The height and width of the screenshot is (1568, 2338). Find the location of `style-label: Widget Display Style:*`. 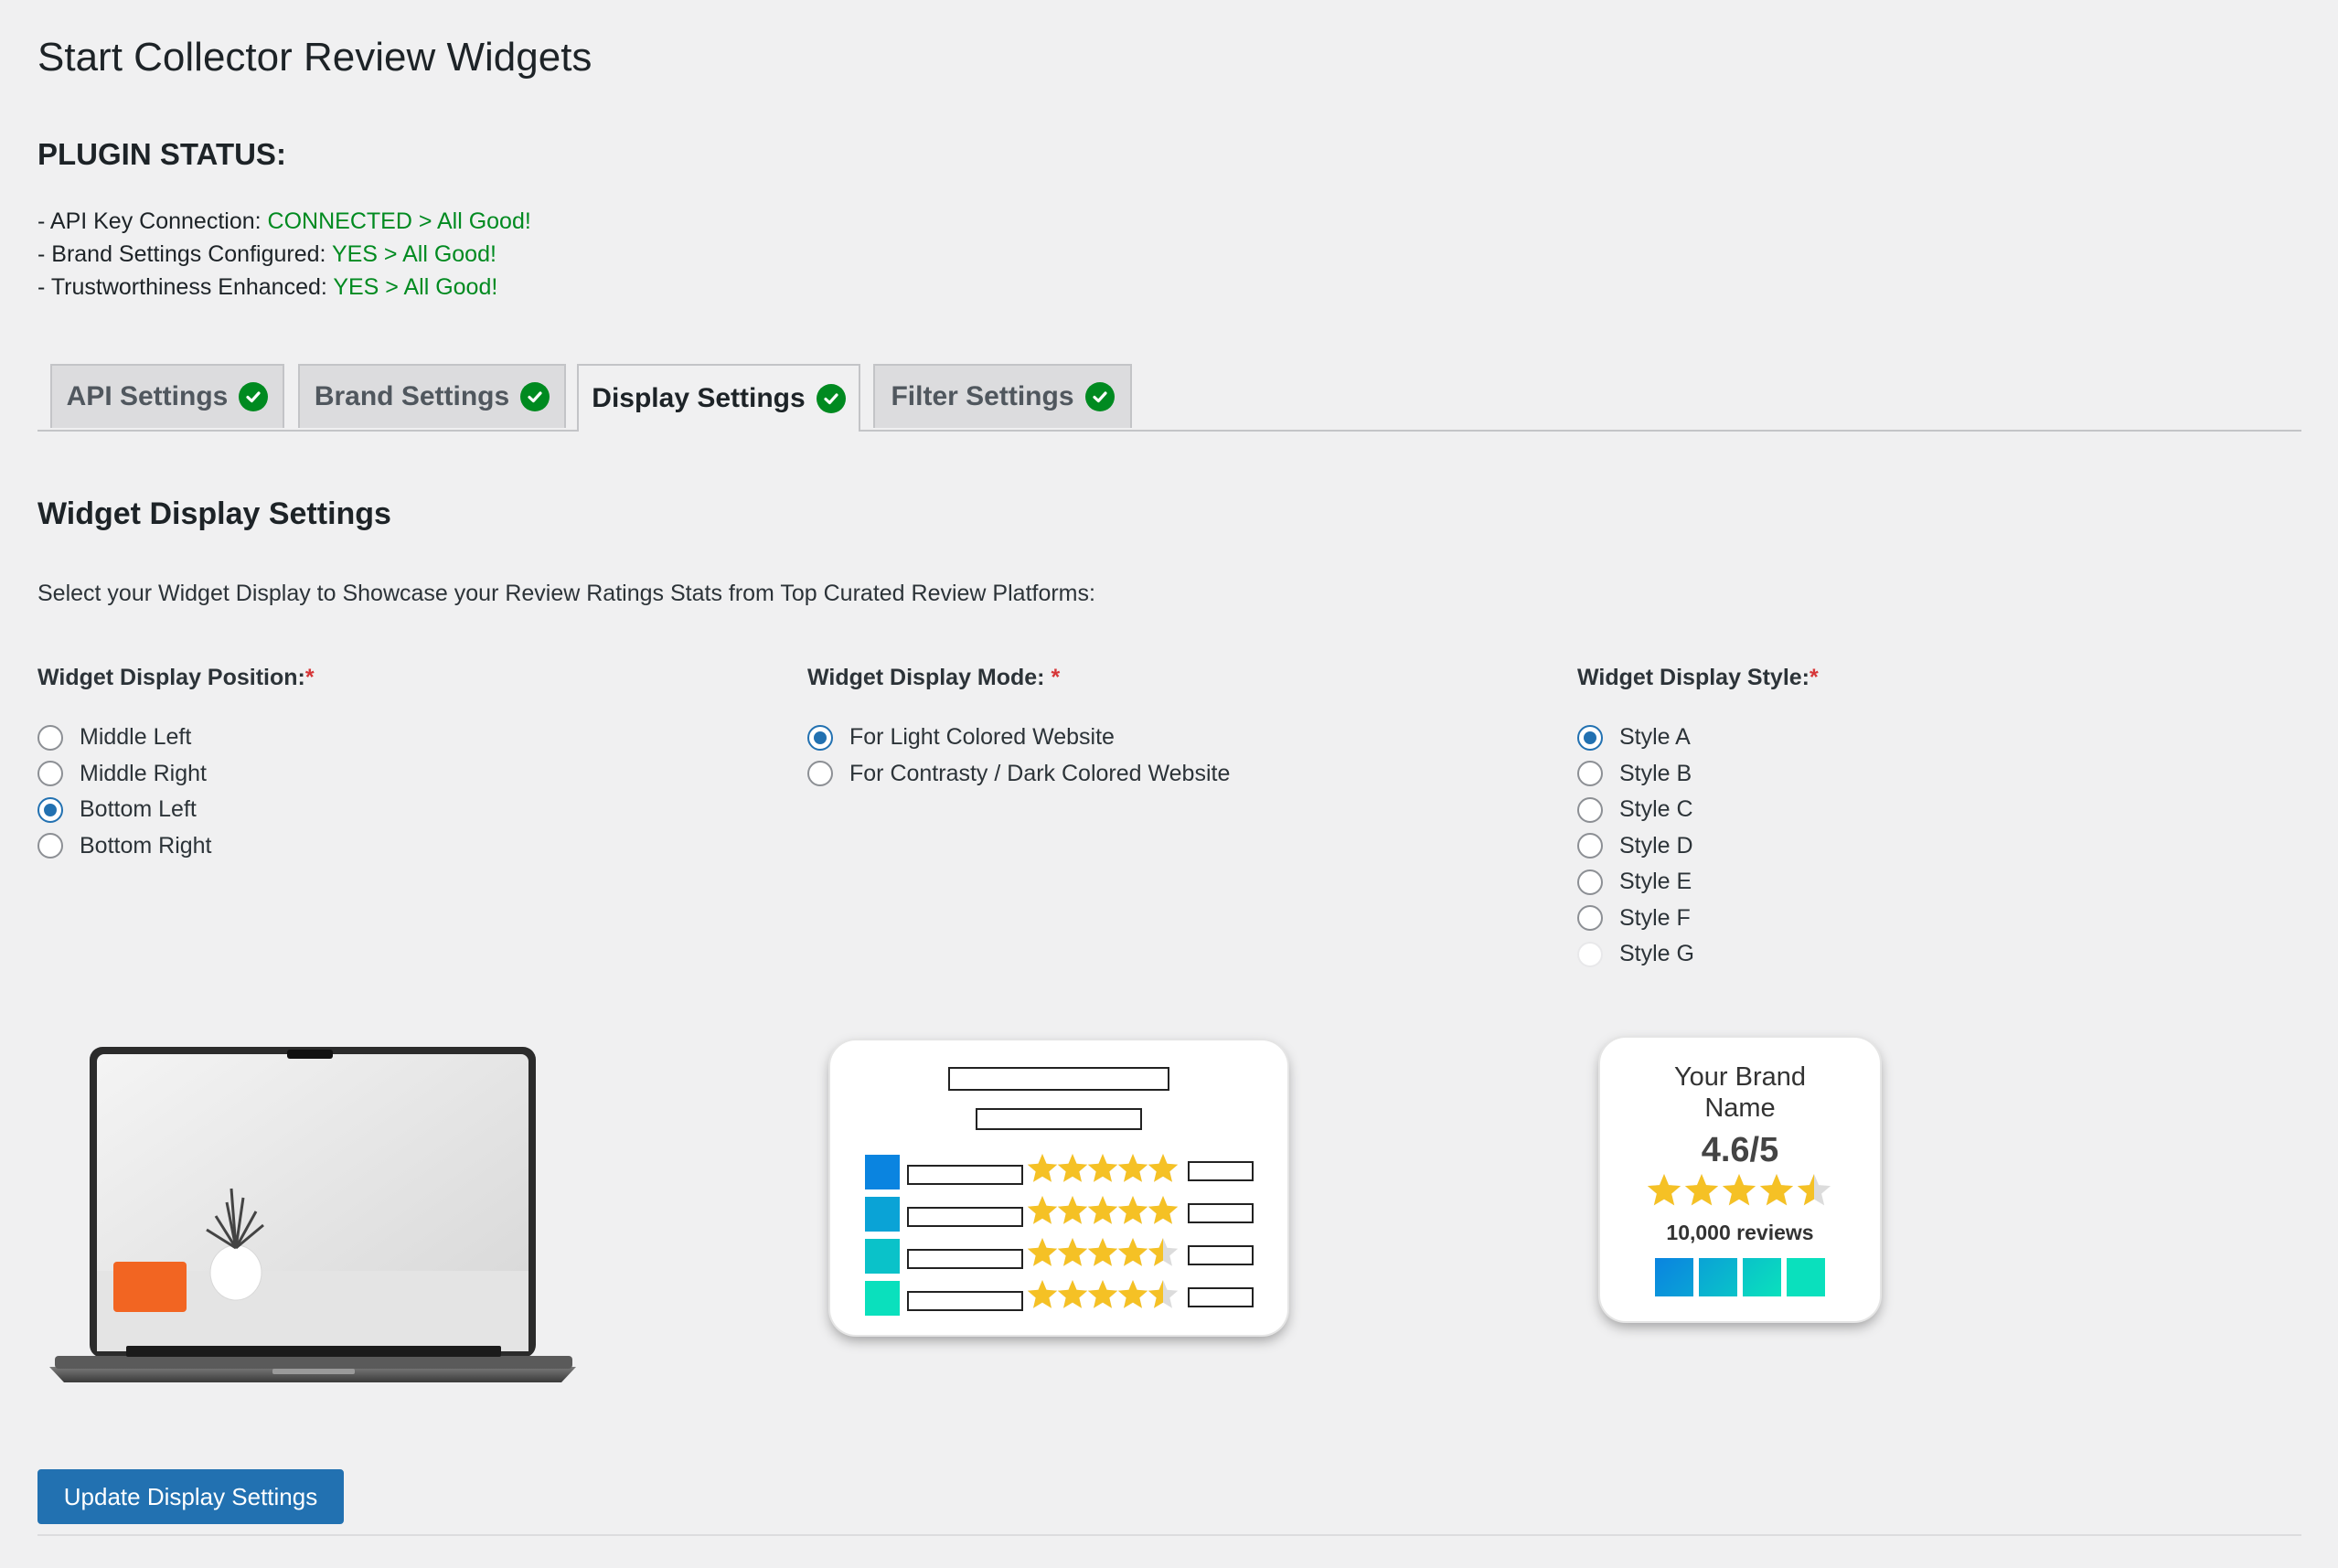

style-label: Widget Display Style:* is located at coordinates (1698, 677).